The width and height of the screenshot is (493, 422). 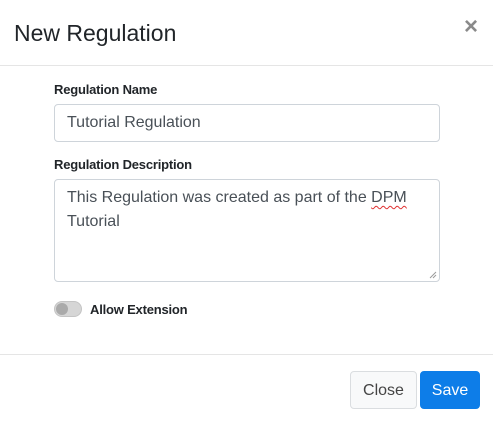 I want to click on close-icon: ×, so click(x=471, y=27).